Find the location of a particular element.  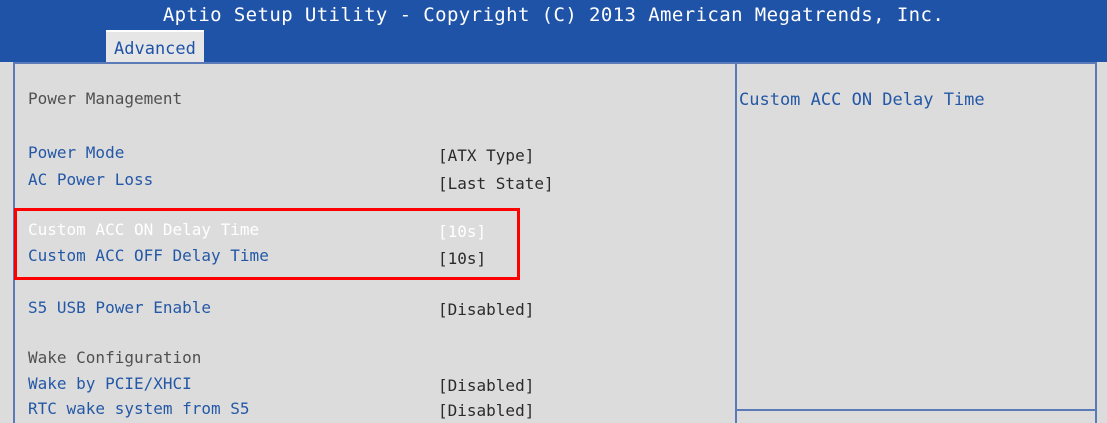

power-mode-label: Power Mode is located at coordinates (76, 152).